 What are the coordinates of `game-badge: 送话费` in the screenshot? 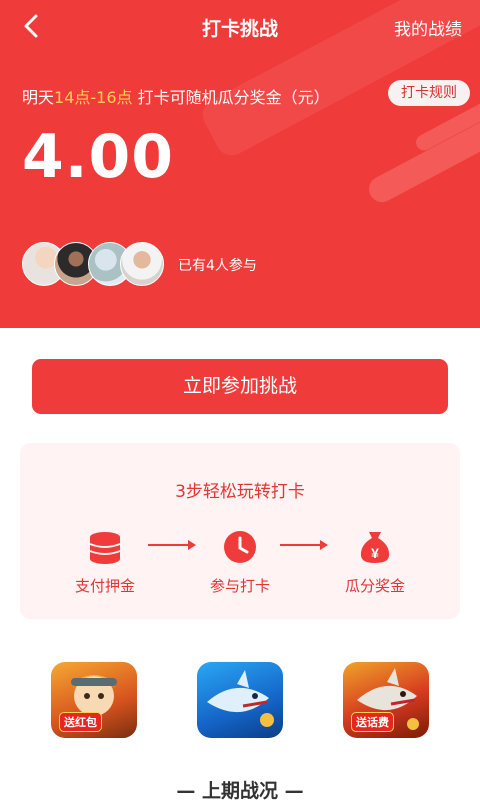 It's located at (372, 722).